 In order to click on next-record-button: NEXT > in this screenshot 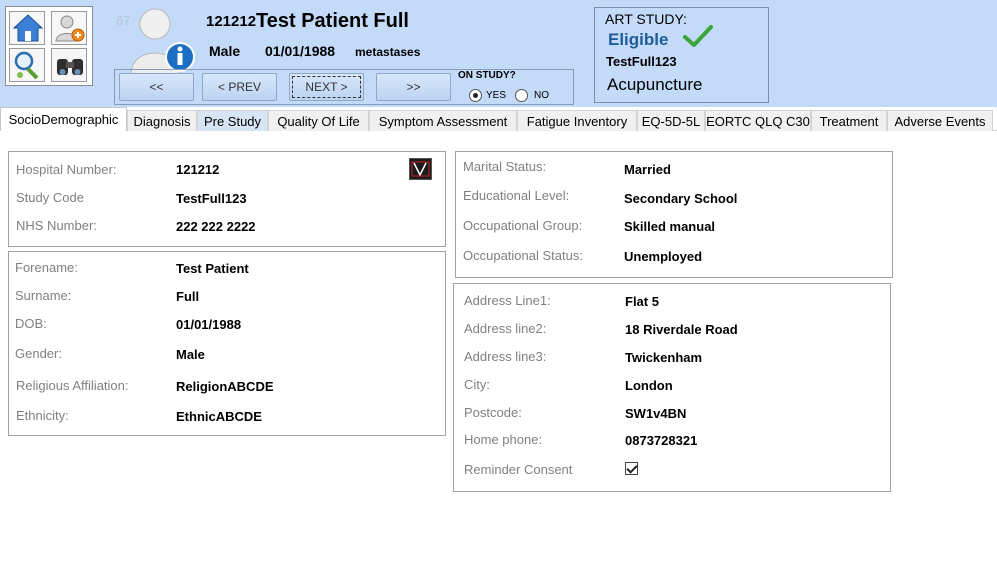, I will do `click(326, 87)`.